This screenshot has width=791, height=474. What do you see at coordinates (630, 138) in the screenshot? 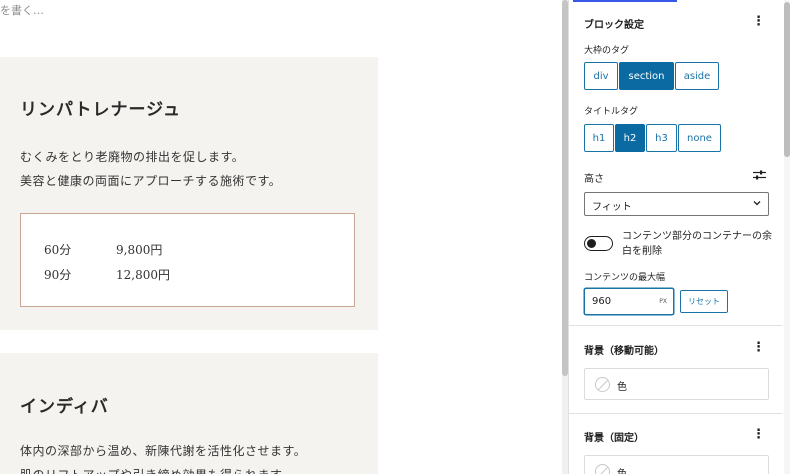
I see `title-tag-h2-button: h2` at bounding box center [630, 138].